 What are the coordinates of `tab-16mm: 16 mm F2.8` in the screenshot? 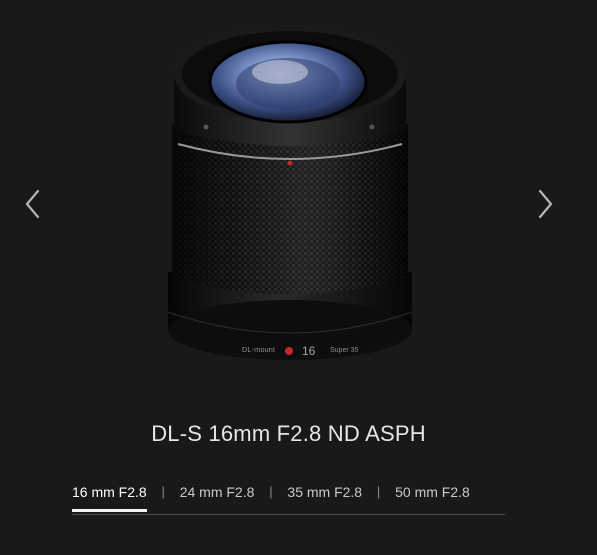 It's located at (109, 496).